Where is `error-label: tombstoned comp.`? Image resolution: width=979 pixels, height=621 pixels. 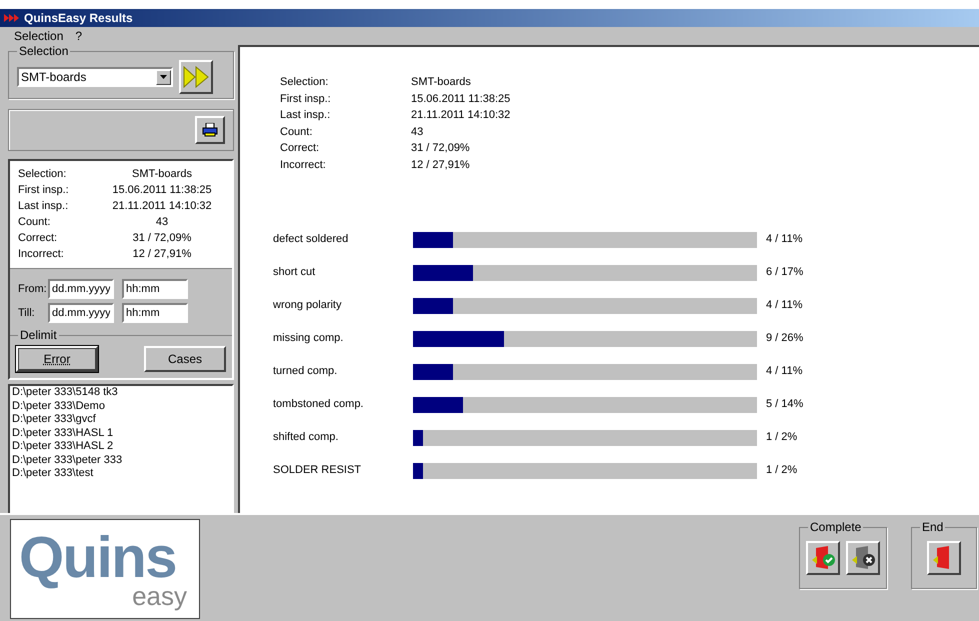
error-label: tombstoned comp. is located at coordinates (318, 404).